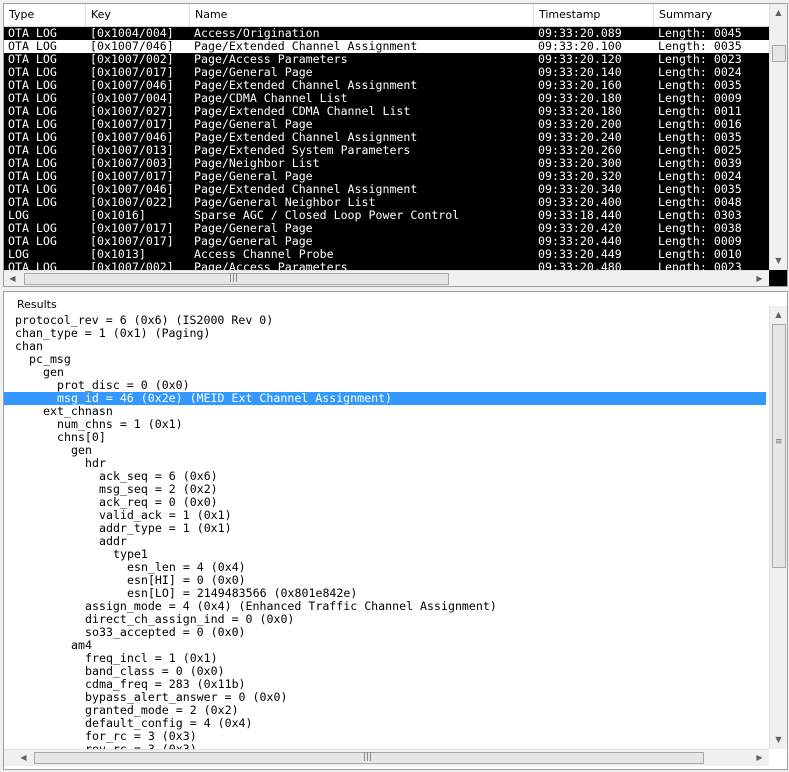 Image resolution: width=789 pixels, height=772 pixels. I want to click on column-header-type: Type, so click(45, 15).